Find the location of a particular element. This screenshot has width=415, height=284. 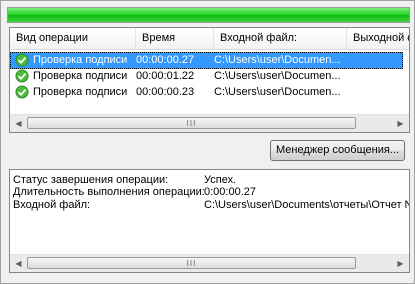

column-header-time: Время is located at coordinates (175, 38).